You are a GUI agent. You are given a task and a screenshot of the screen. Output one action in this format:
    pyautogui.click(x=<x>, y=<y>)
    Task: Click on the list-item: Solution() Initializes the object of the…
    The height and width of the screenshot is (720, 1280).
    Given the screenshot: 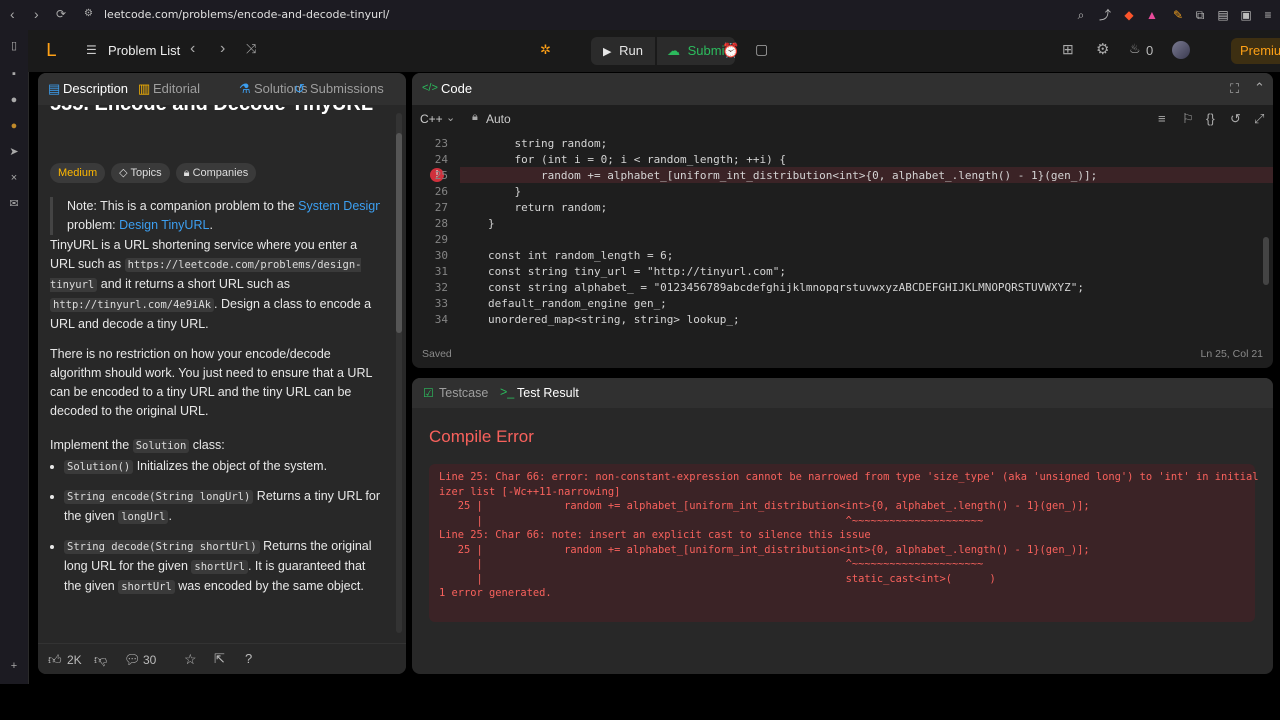 What is the action you would take?
    pyautogui.click(x=222, y=467)
    